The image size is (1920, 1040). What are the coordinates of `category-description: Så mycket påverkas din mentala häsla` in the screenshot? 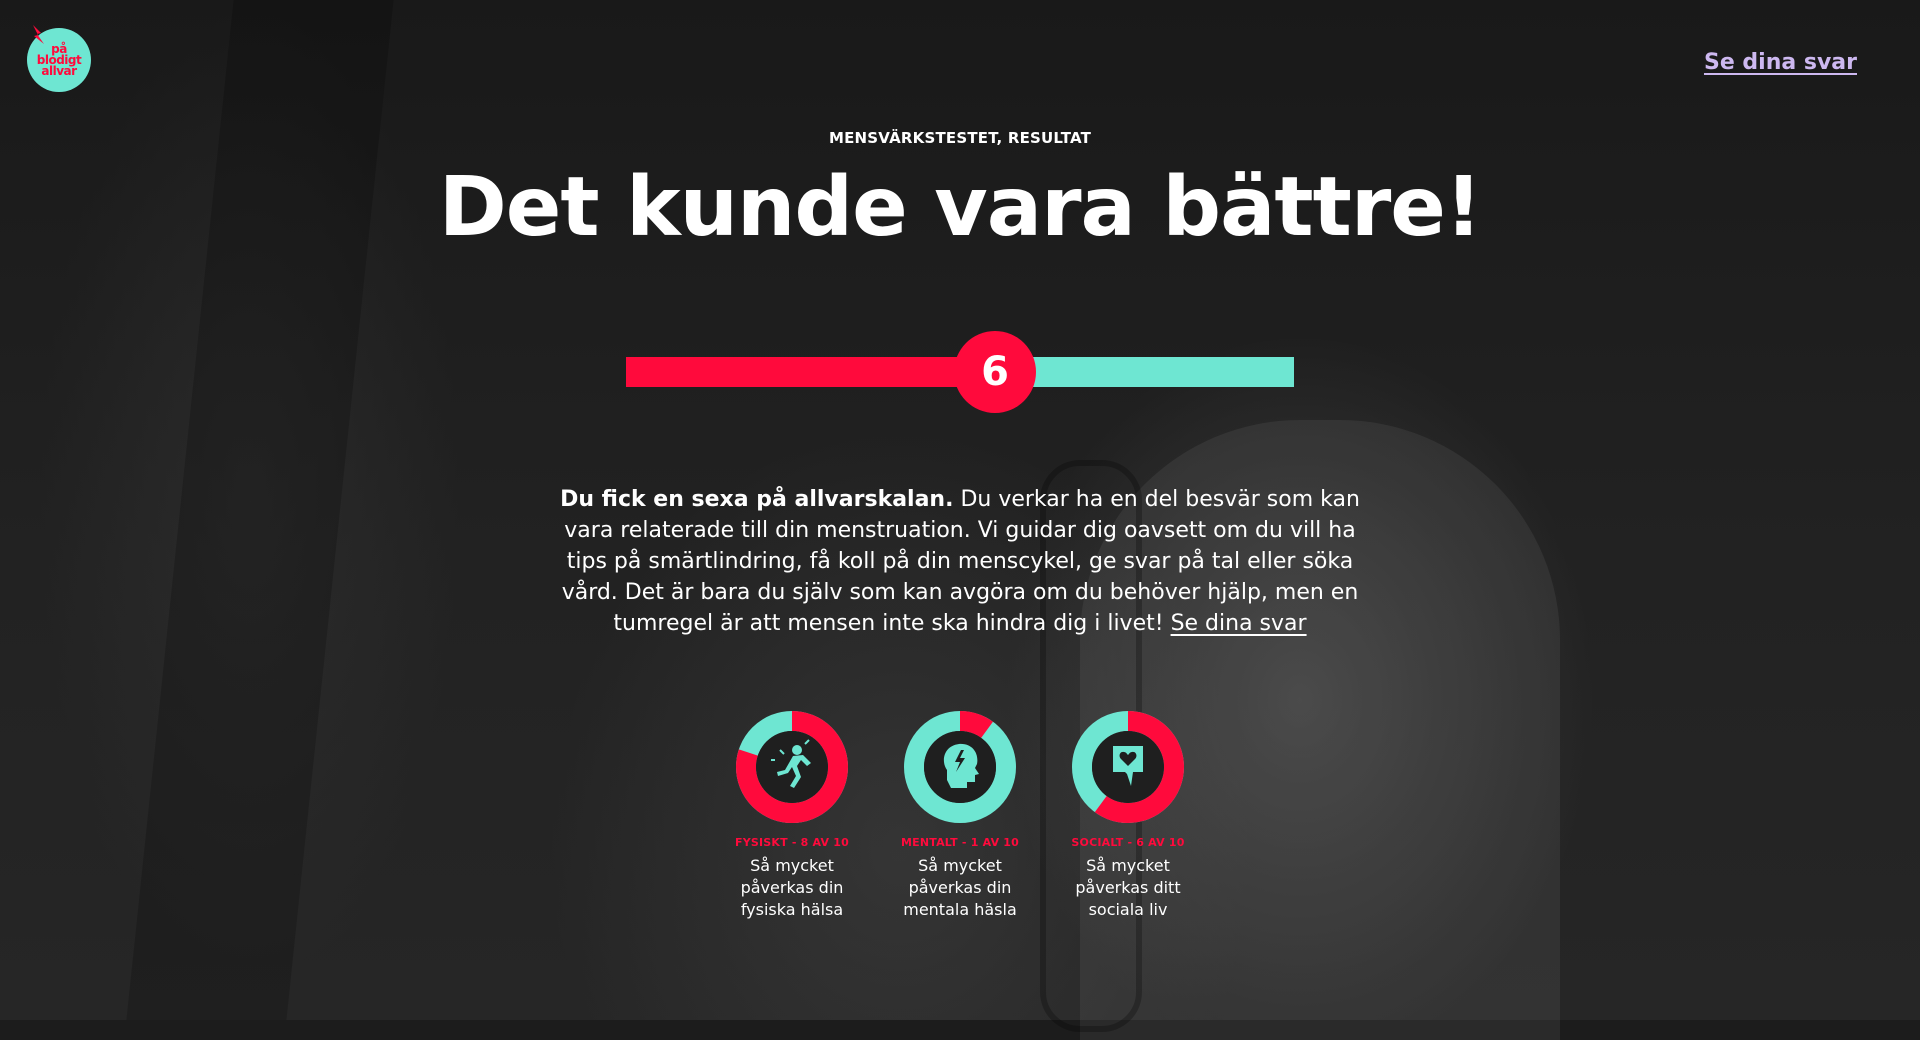 It's located at (960, 888).